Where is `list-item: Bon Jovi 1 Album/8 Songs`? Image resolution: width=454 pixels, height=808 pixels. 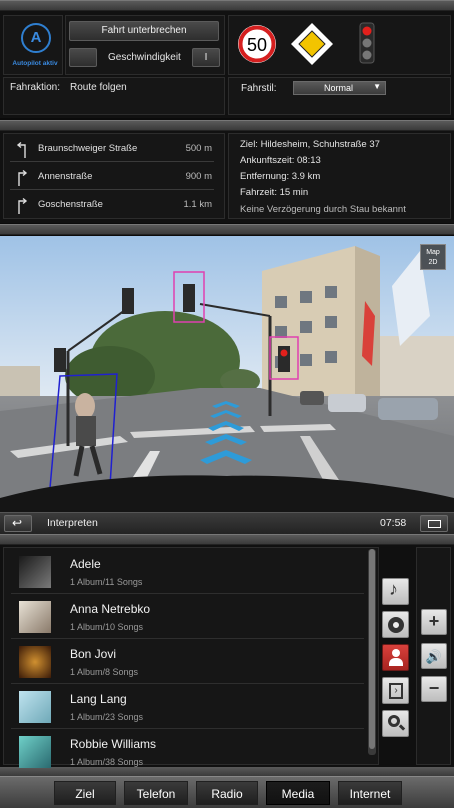
list-item: Bon Jovi 1 Album/8 Songs is located at coordinates (187, 661).